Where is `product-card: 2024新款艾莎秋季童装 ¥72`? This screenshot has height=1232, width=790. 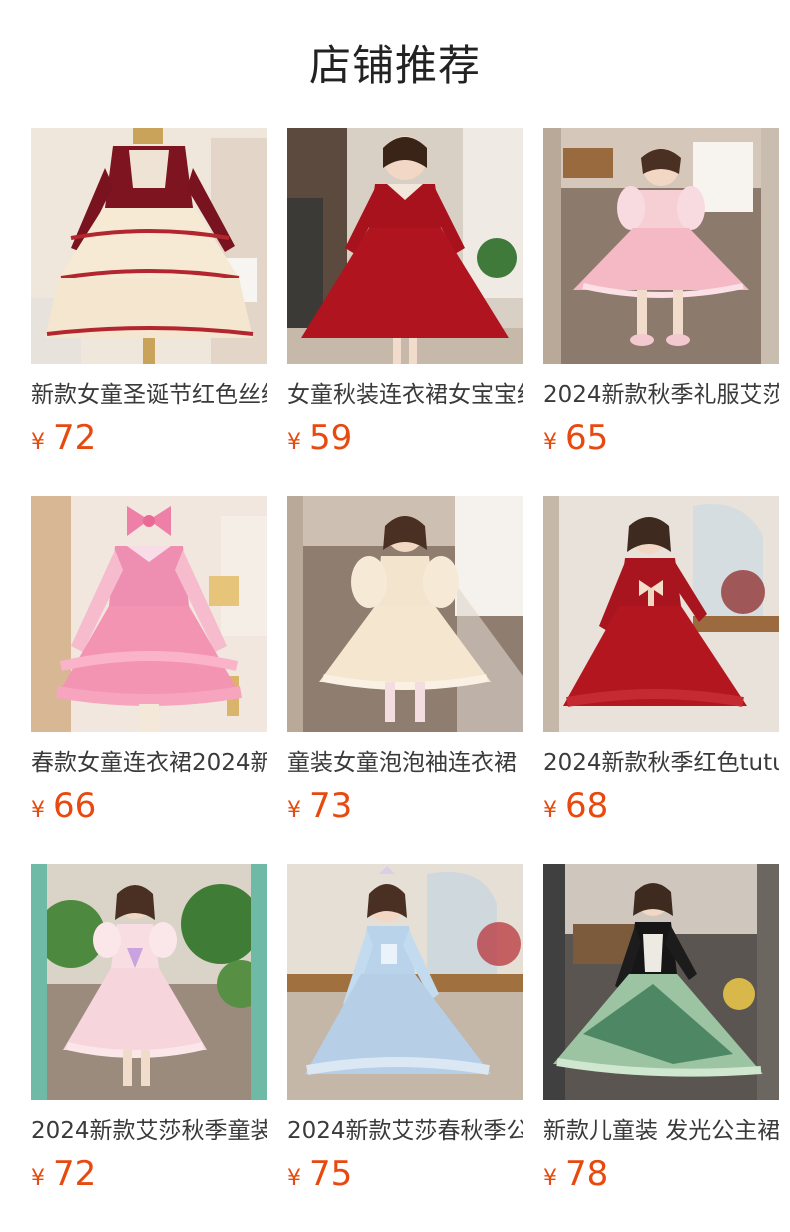 product-card: 2024新款艾莎秋季童装 ¥72 is located at coordinates (149, 1048).